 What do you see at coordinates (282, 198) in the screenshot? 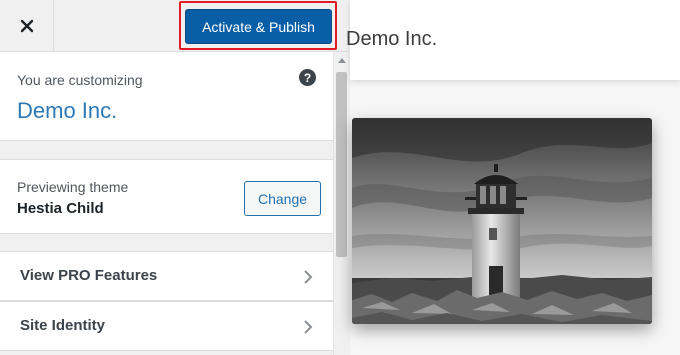
I see `change-theme-button: Change` at bounding box center [282, 198].